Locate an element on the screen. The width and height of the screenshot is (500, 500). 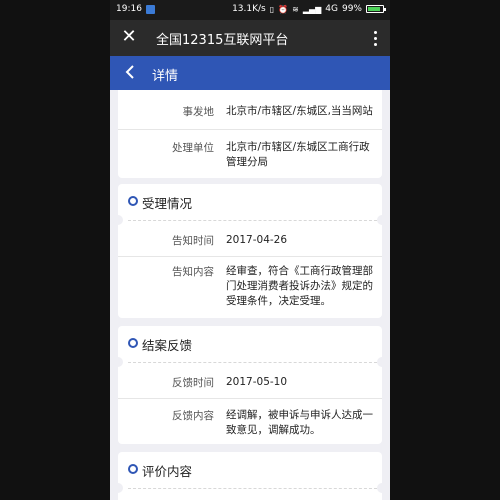
field-label: 事发地 is located at coordinates (198, 112).